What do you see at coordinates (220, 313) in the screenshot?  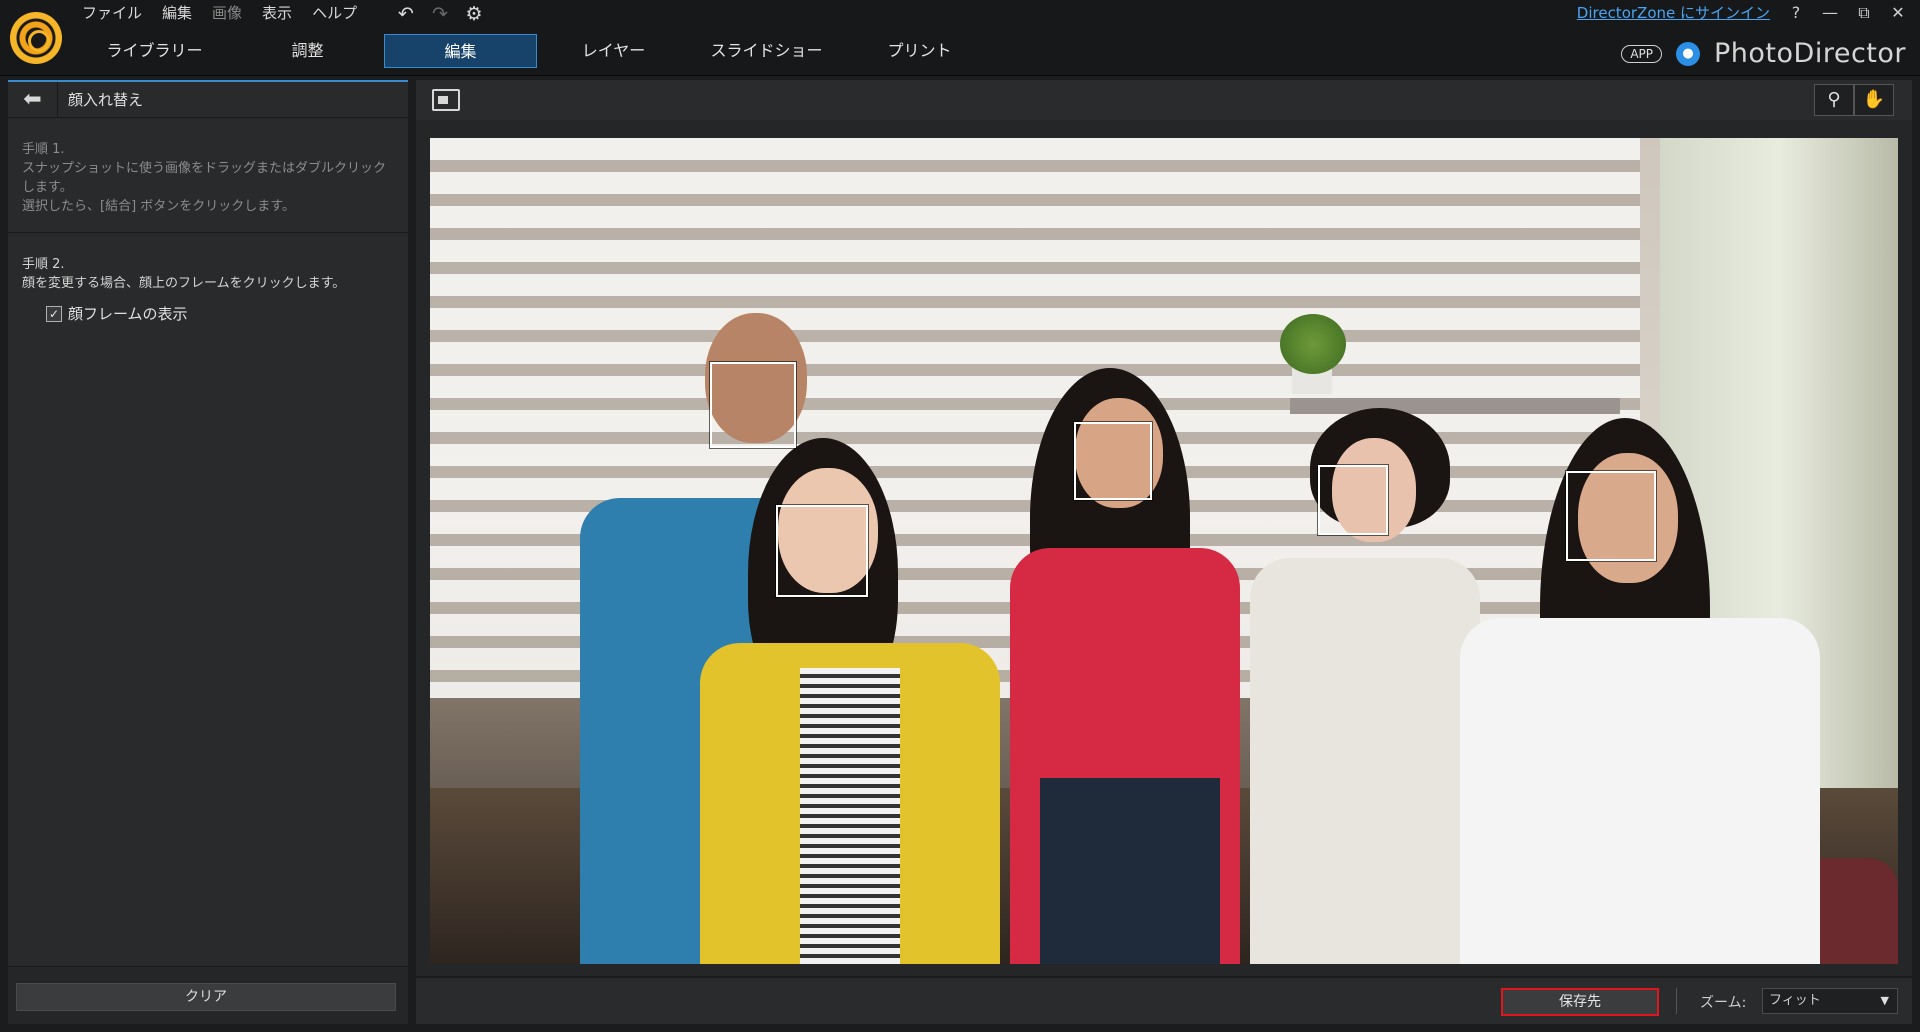 I see `show-face-frame-option: ✓ 顔フレームの表示` at bounding box center [220, 313].